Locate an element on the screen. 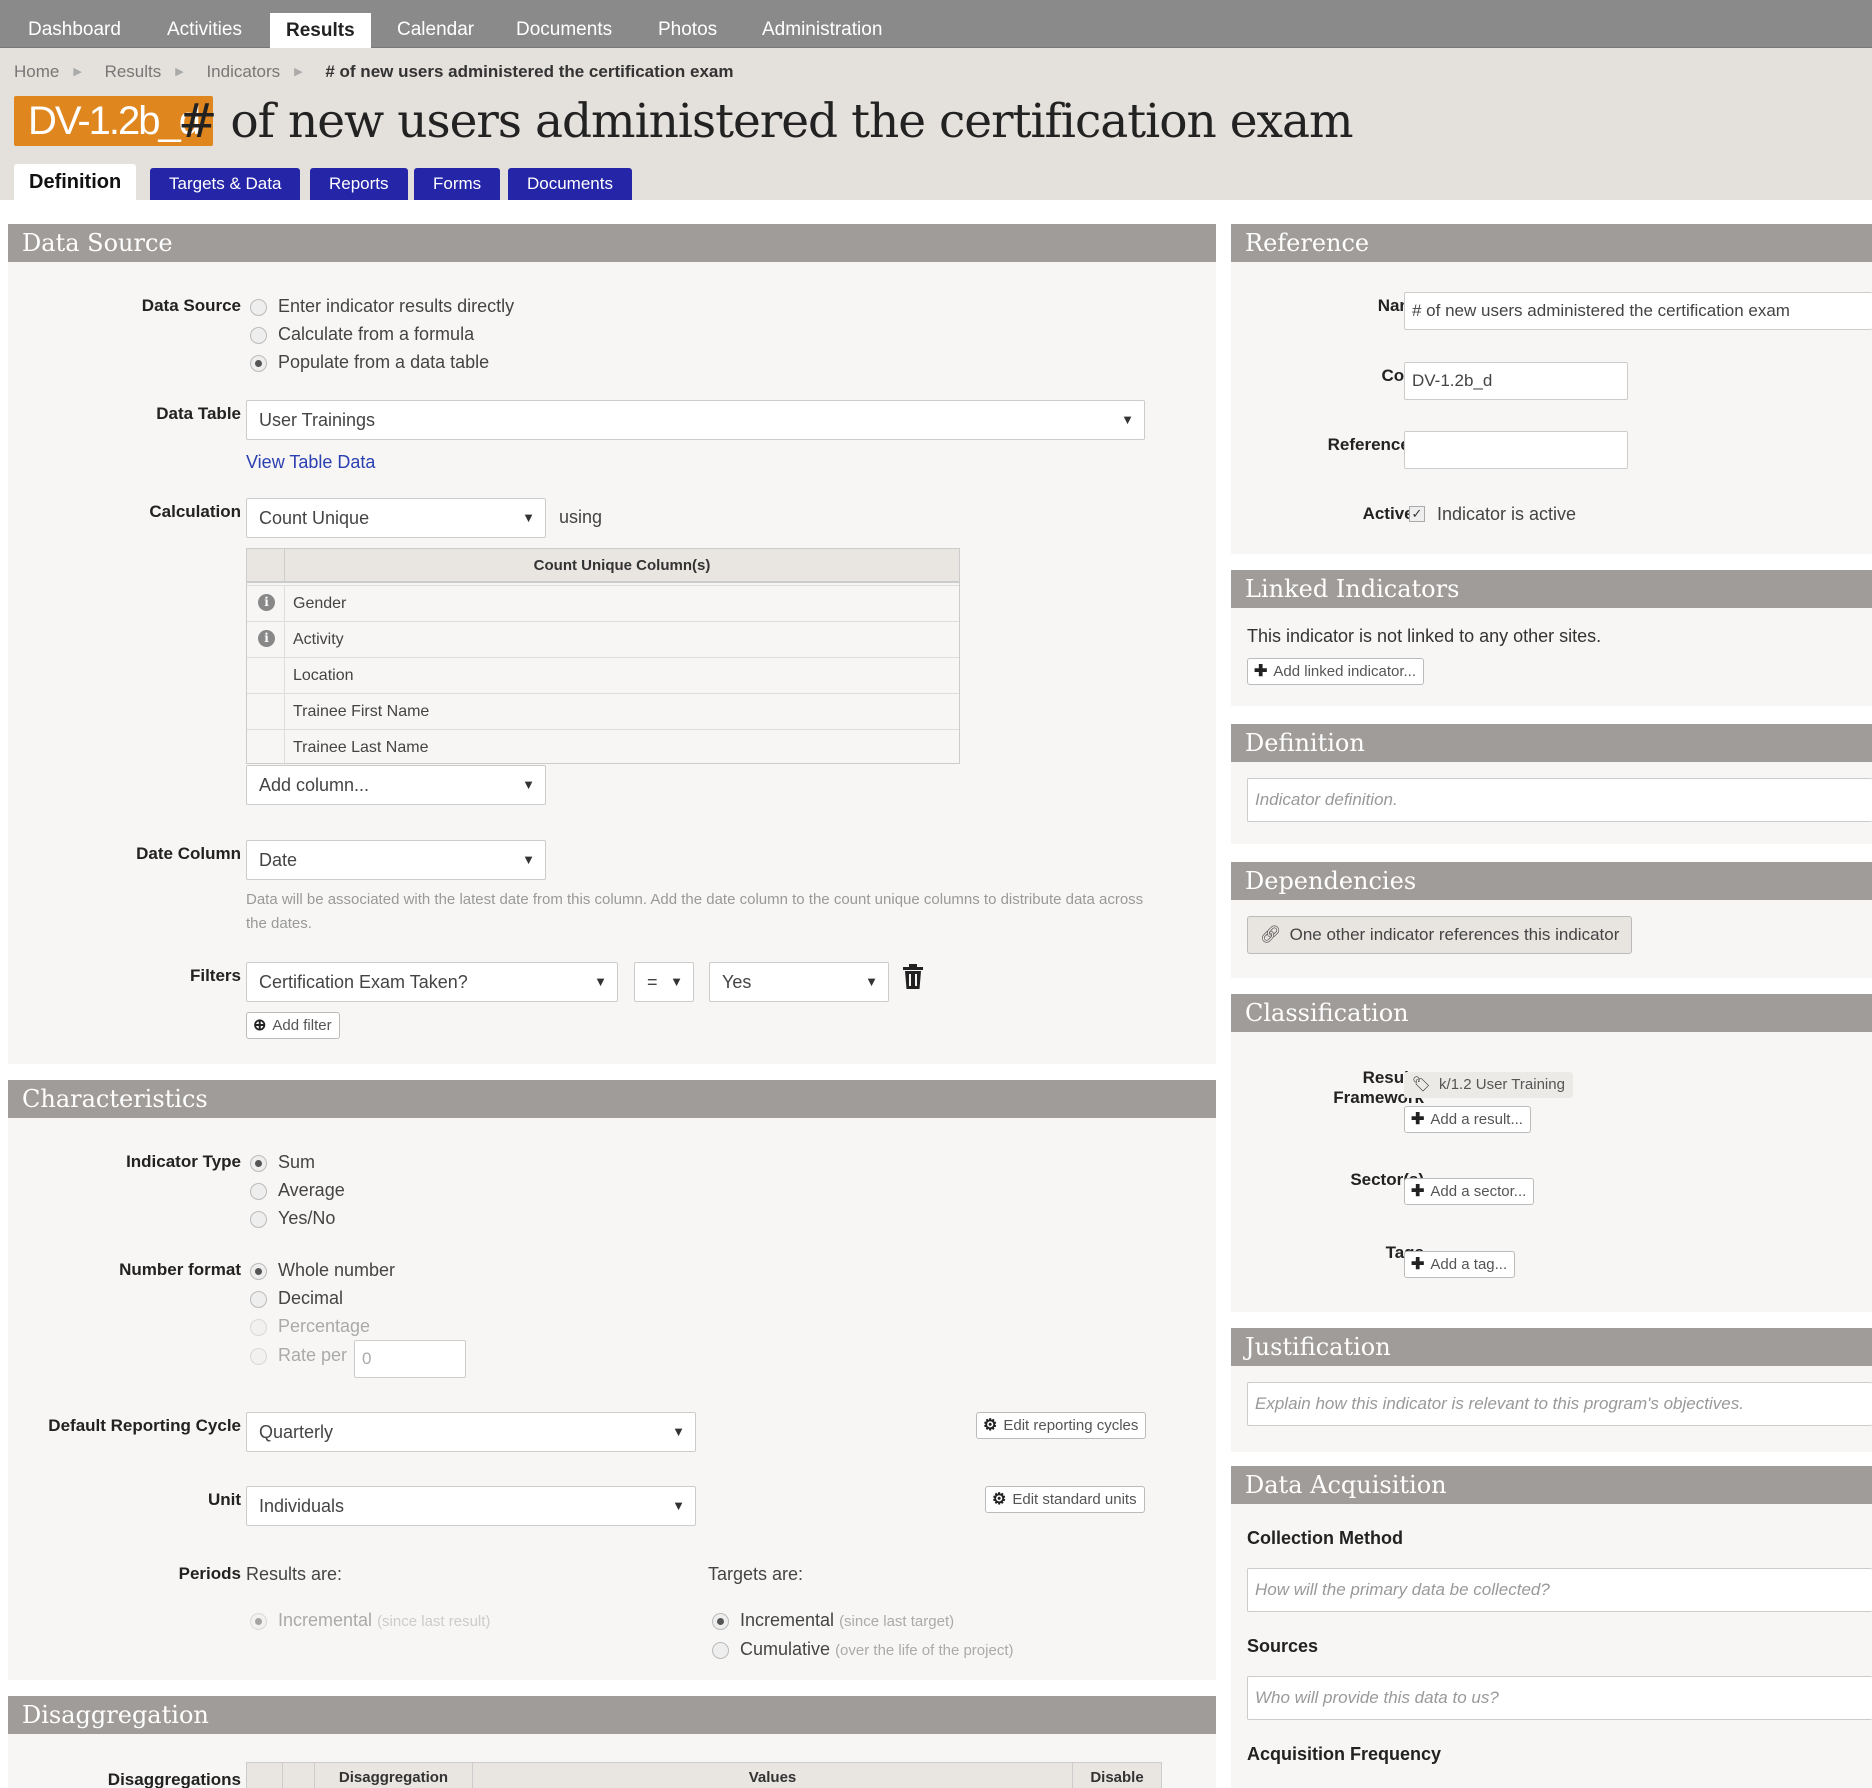  data-table-select: User Trainings ▼ is located at coordinates (695, 420).